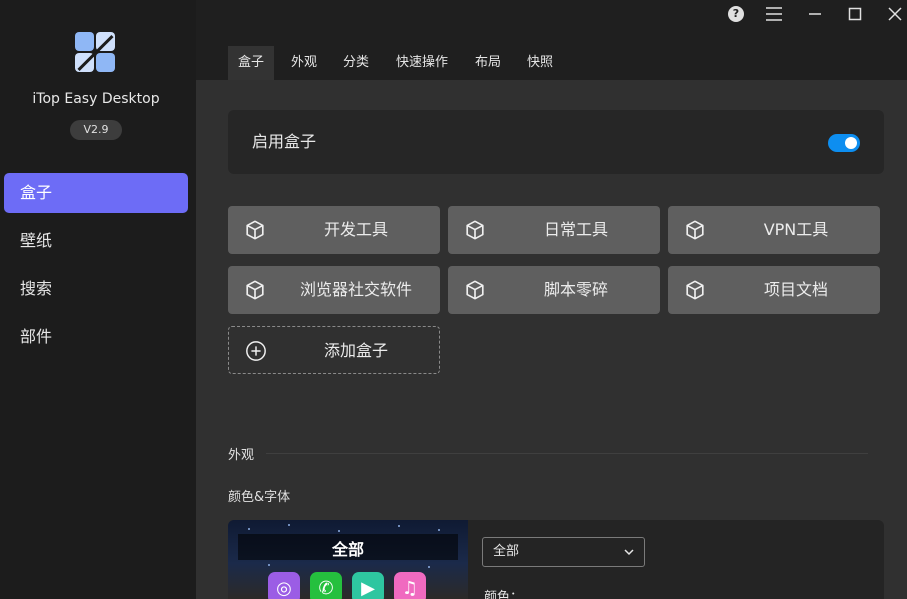 The height and width of the screenshot is (599, 907). I want to click on add-box-button: 添加盒子, so click(334, 350).